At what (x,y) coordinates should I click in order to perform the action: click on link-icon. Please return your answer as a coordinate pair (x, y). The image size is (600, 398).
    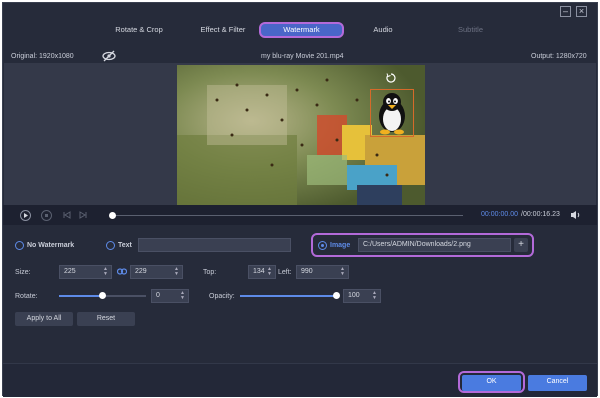
    Looking at the image, I should click on (122, 272).